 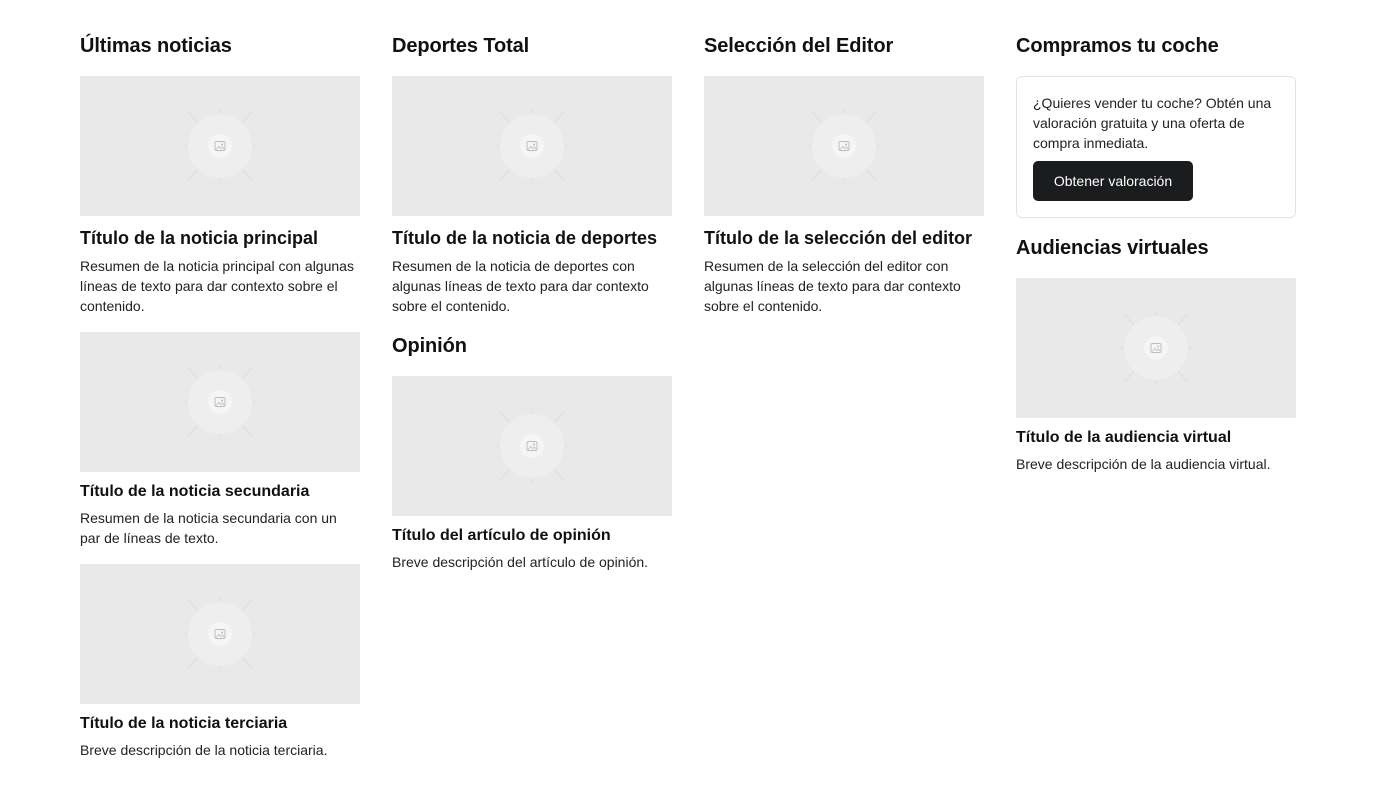 I want to click on main-news-image, so click(x=220, y=146).